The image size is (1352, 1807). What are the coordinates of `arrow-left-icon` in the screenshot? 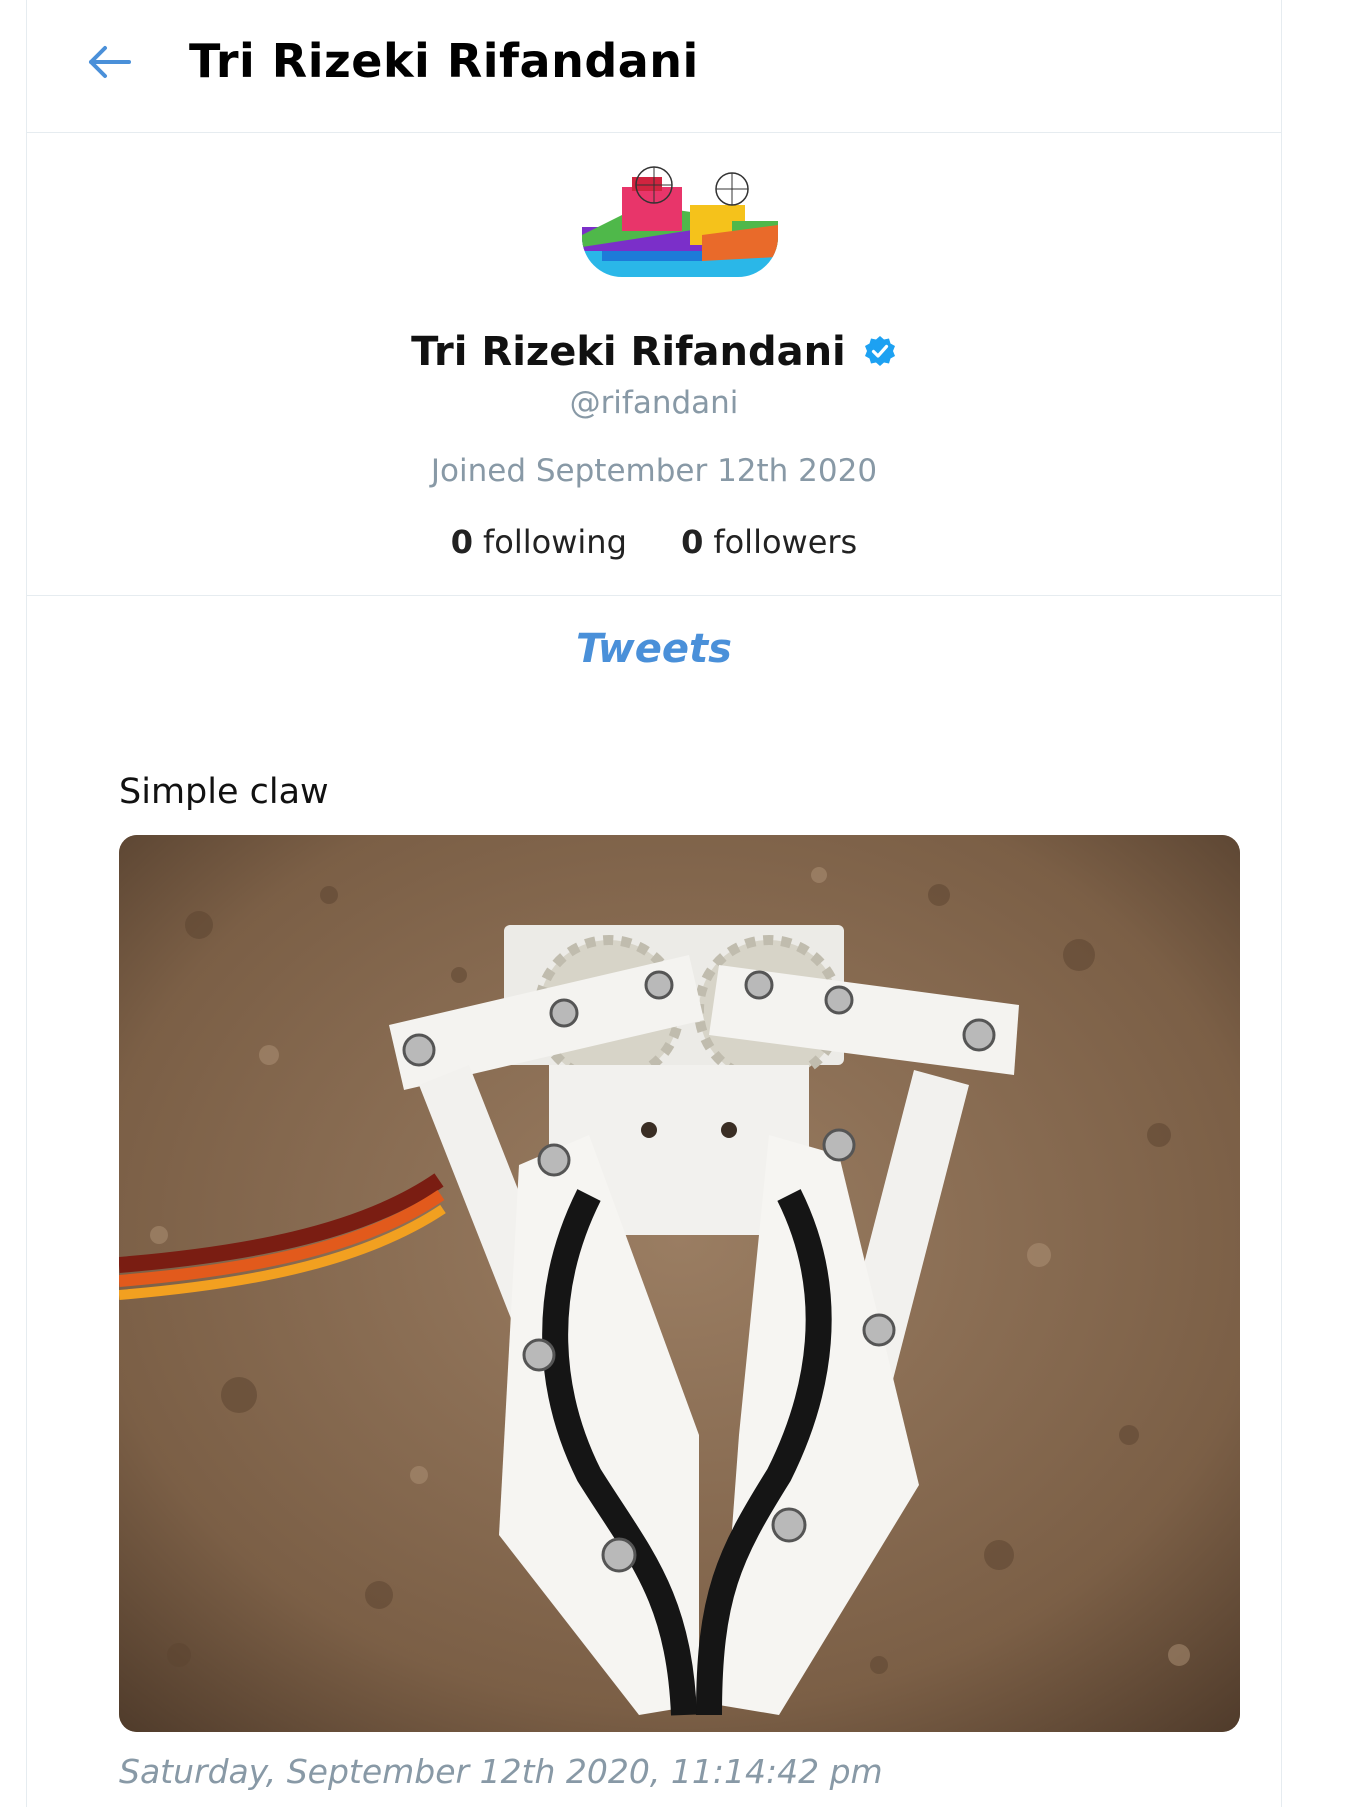 It's located at (110, 62).